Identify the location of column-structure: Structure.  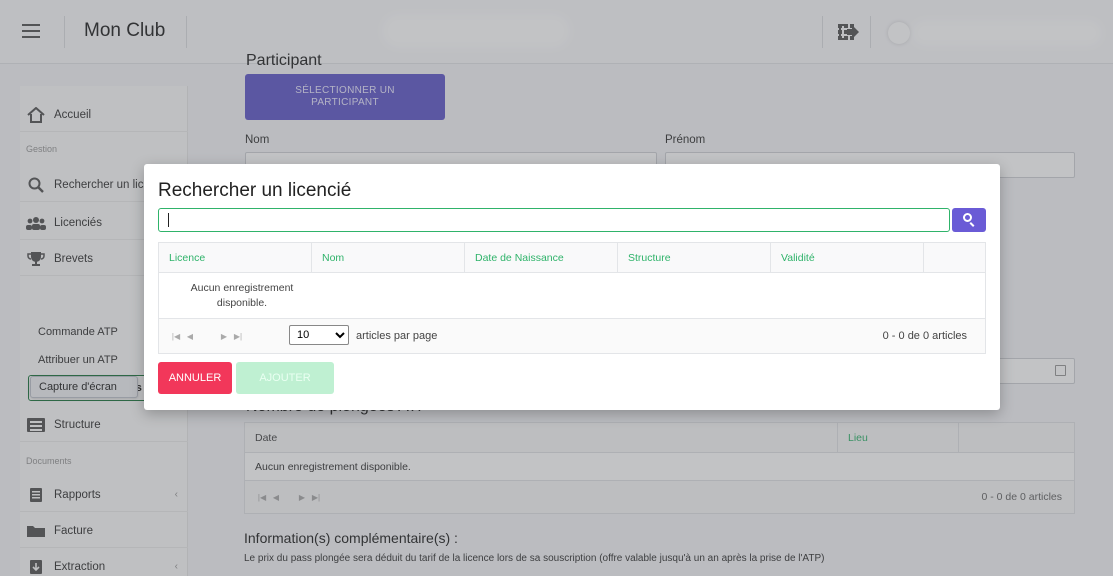
(694, 258).